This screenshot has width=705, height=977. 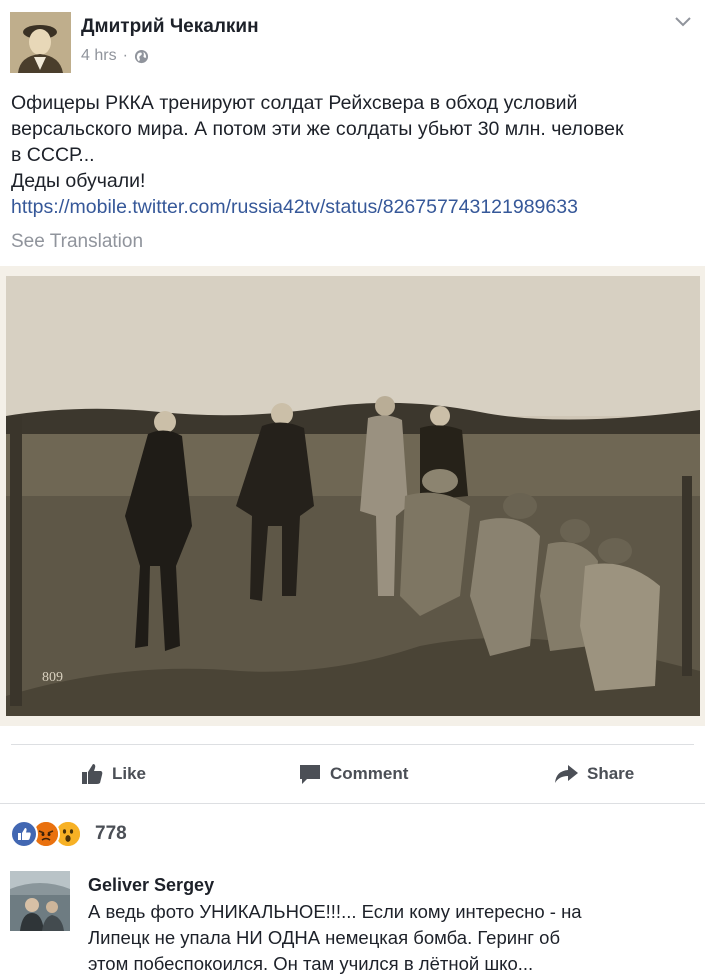 I want to click on thumbs-up-icon, so click(x=92, y=774).